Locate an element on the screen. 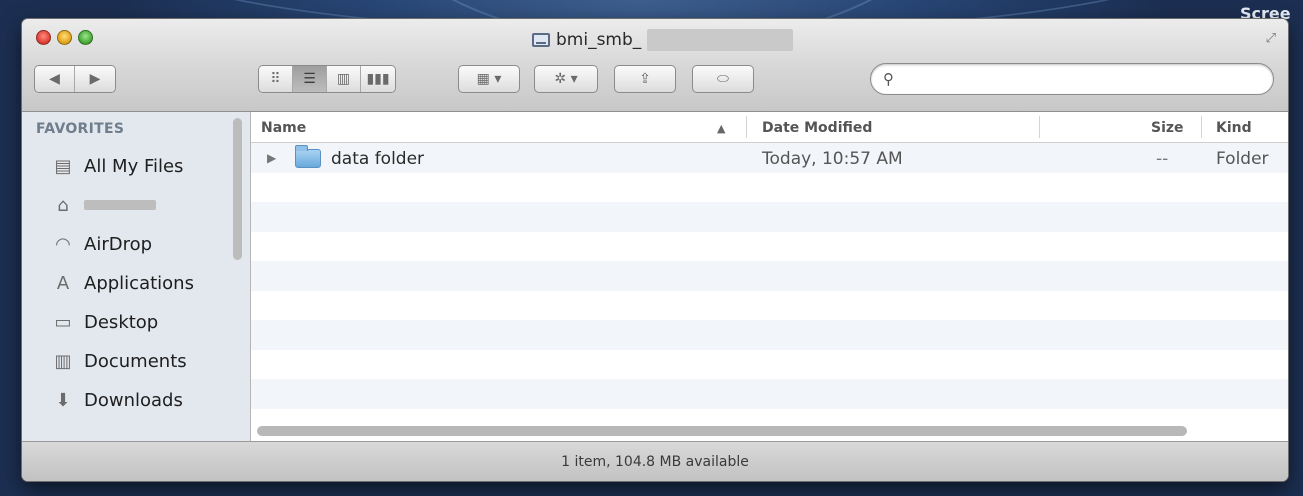 Image resolution: width=1303 pixels, height=496 pixels. icon-view-button: ⠿ is located at coordinates (276, 79).